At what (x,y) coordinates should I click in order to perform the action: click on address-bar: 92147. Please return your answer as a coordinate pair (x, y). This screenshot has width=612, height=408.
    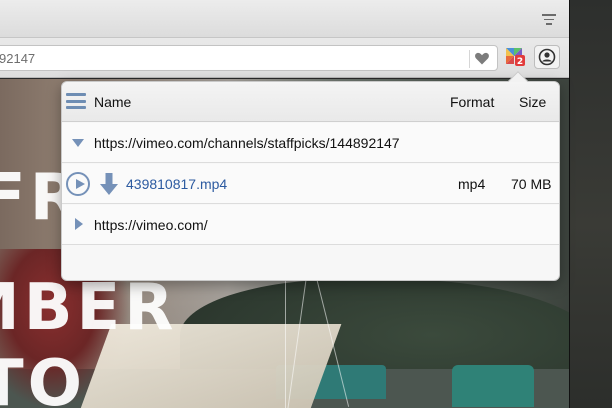
    Looking at the image, I should click on (249, 58).